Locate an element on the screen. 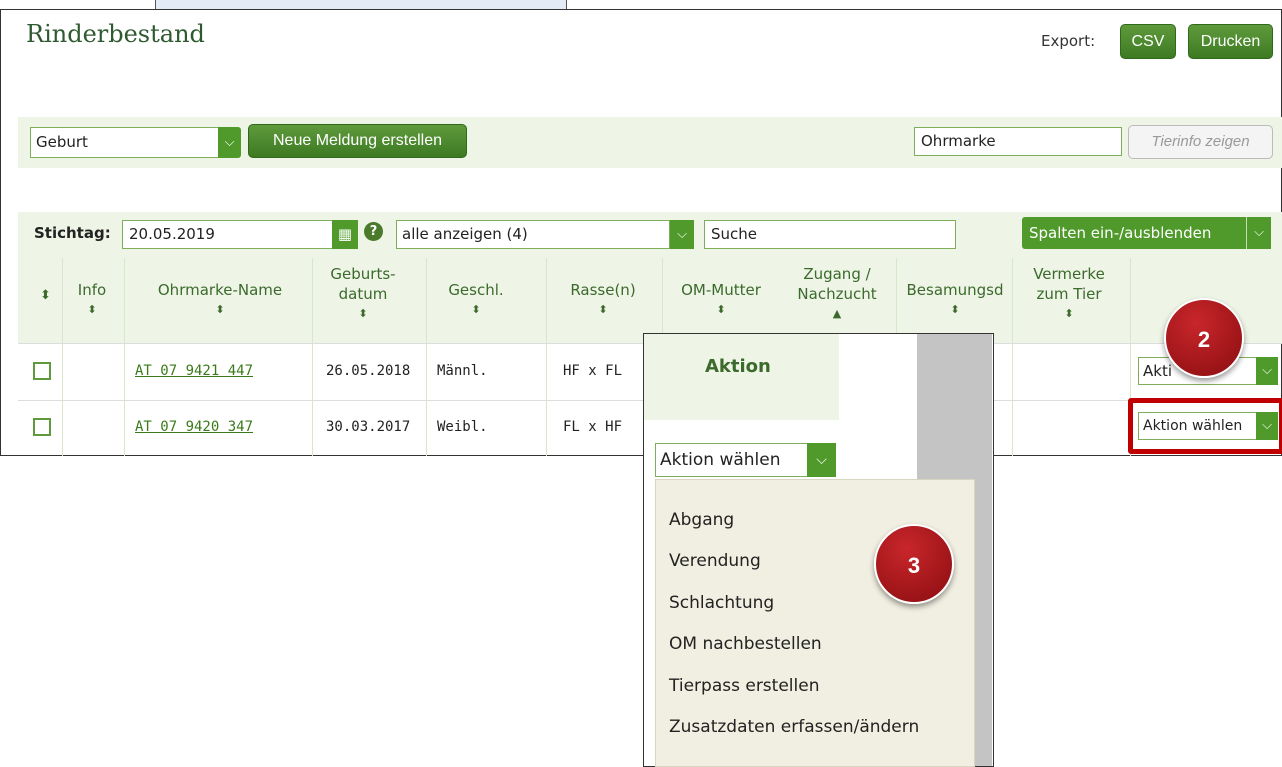 The width and height of the screenshot is (1282, 767). option-verendung: Verendung is located at coordinates (715, 561).